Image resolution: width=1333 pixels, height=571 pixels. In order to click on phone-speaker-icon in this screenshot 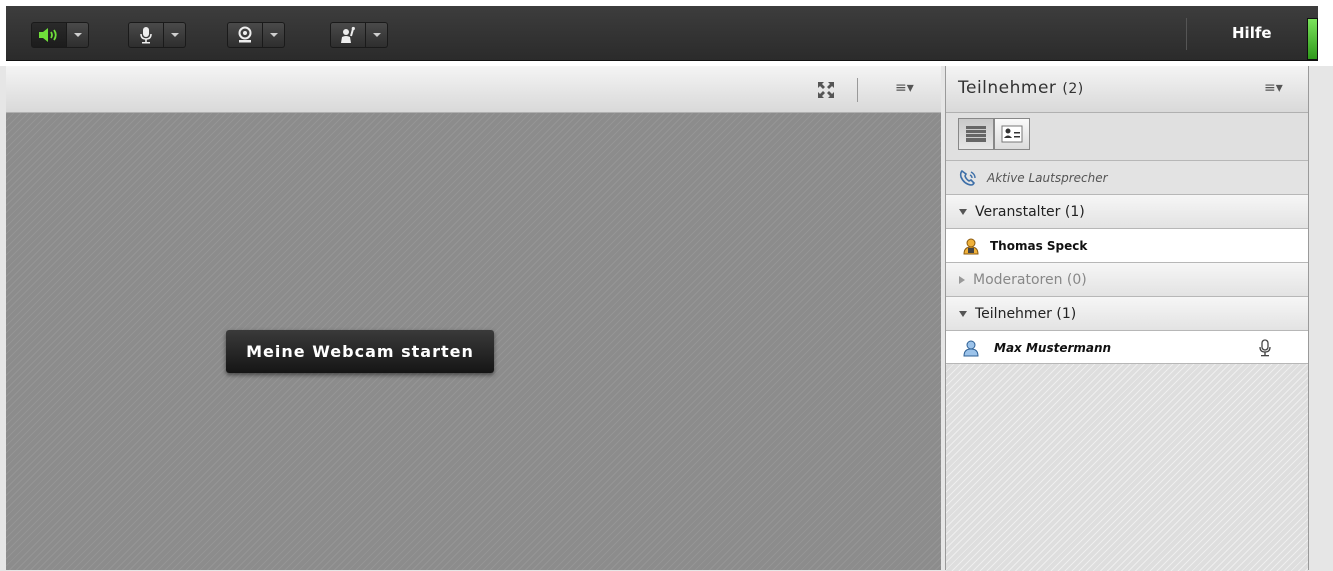, I will do `click(967, 177)`.